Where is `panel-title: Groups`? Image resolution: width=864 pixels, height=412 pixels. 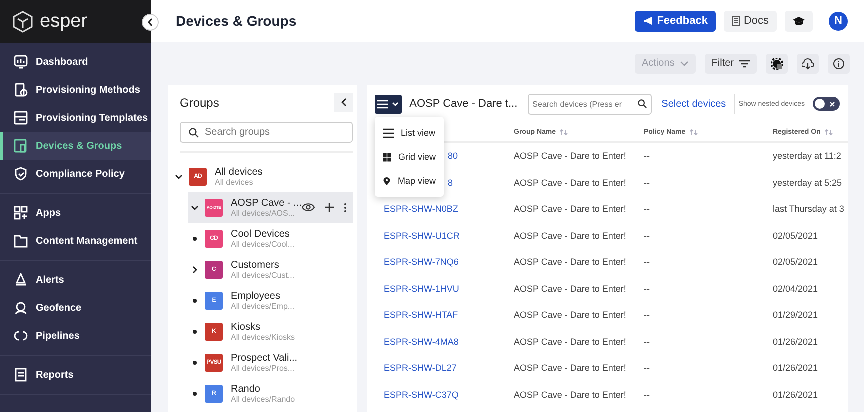 panel-title: Groups is located at coordinates (200, 103).